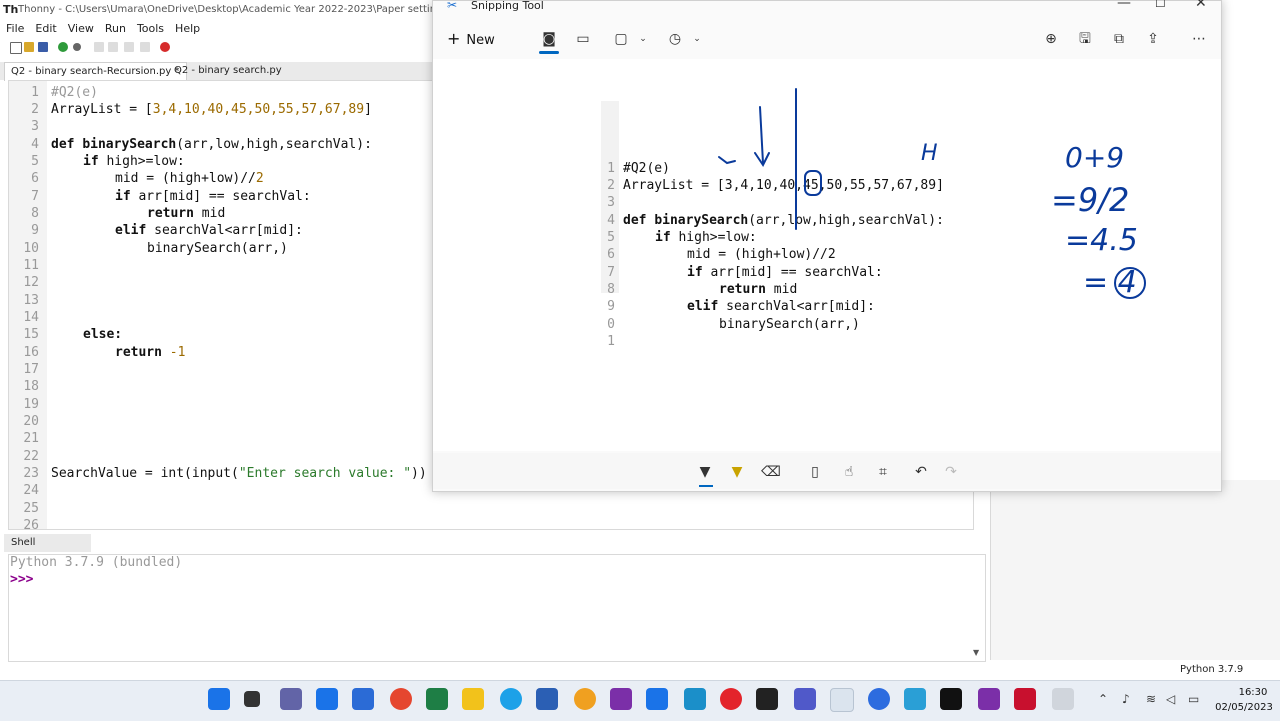 This screenshot has width=1280, height=721. Describe the element at coordinates (228, 71) in the screenshot. I see `tab-binary-search-file: Q2 - binary search.py` at that location.